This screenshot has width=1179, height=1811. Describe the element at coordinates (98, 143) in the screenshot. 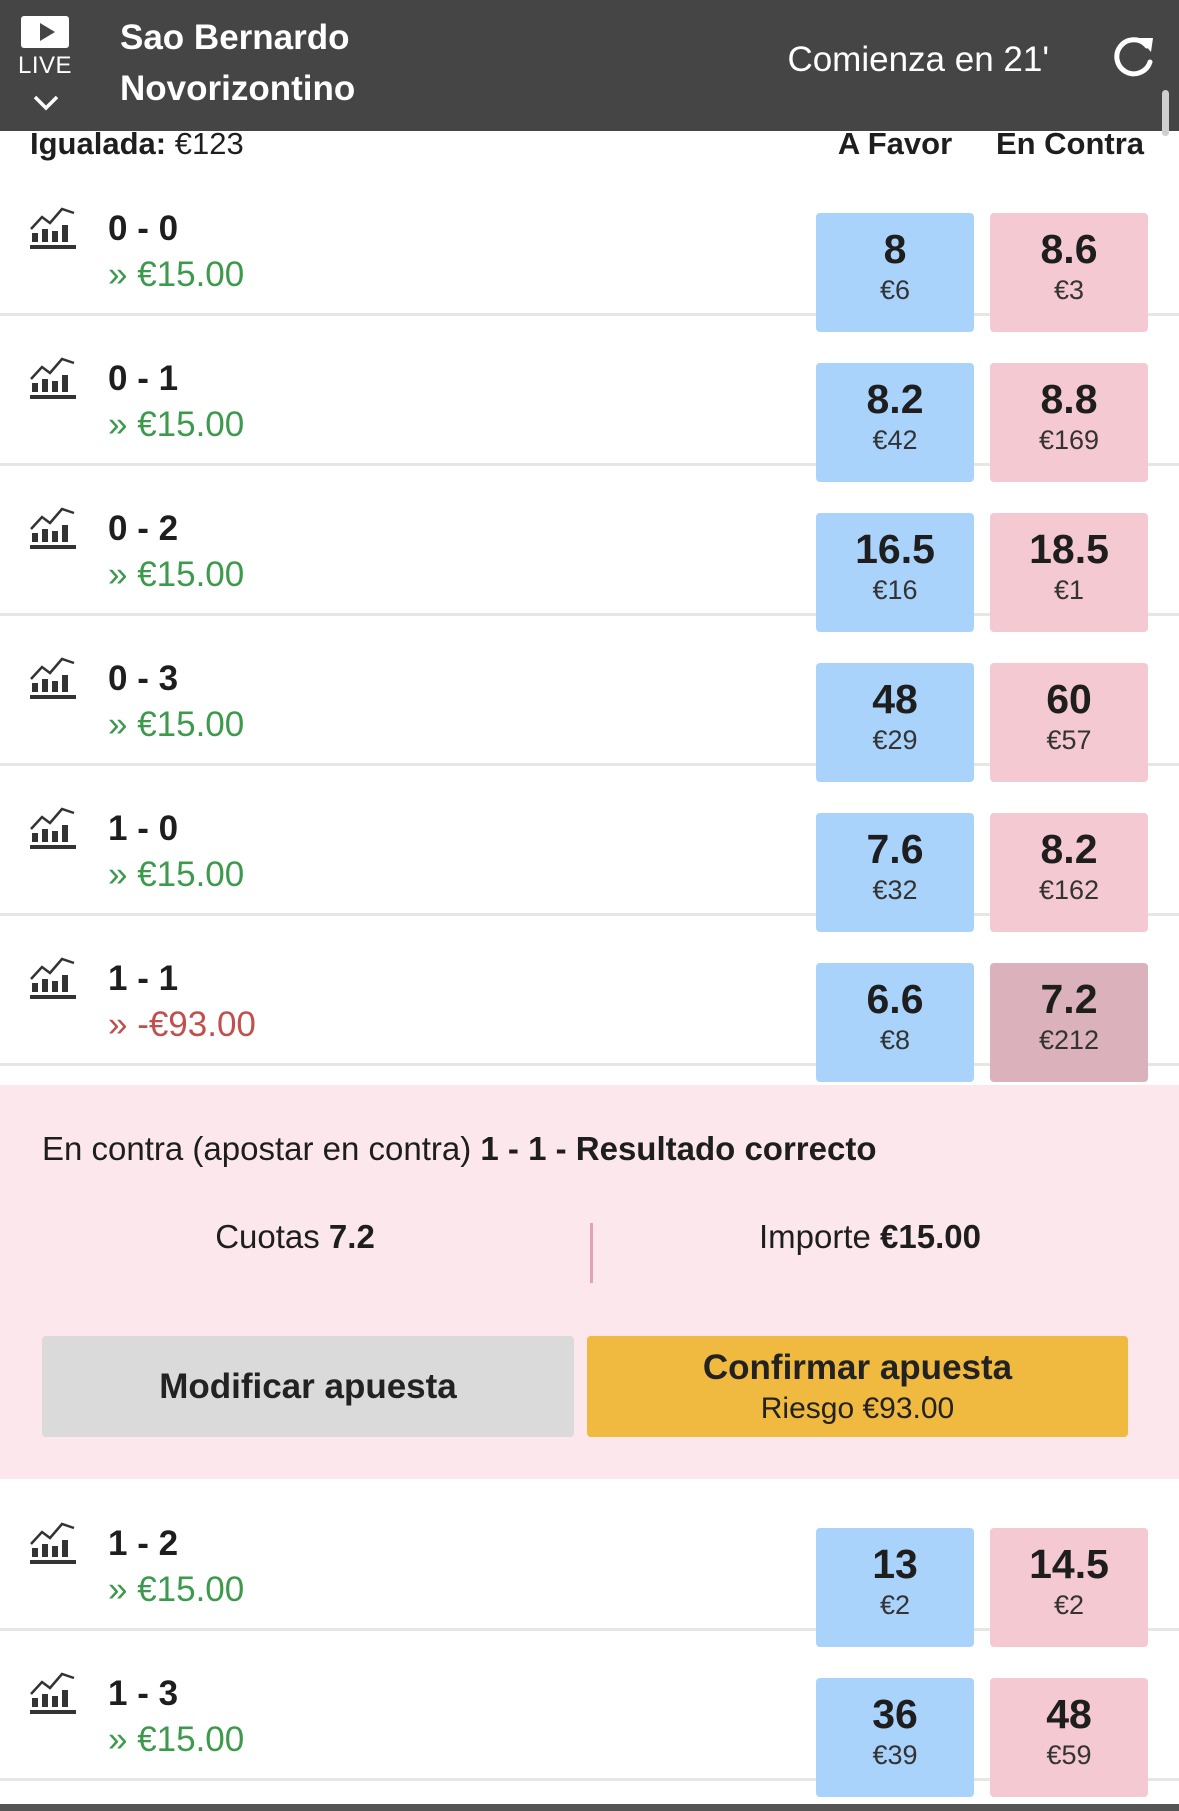

I see `matched-label: Igualada:` at that location.